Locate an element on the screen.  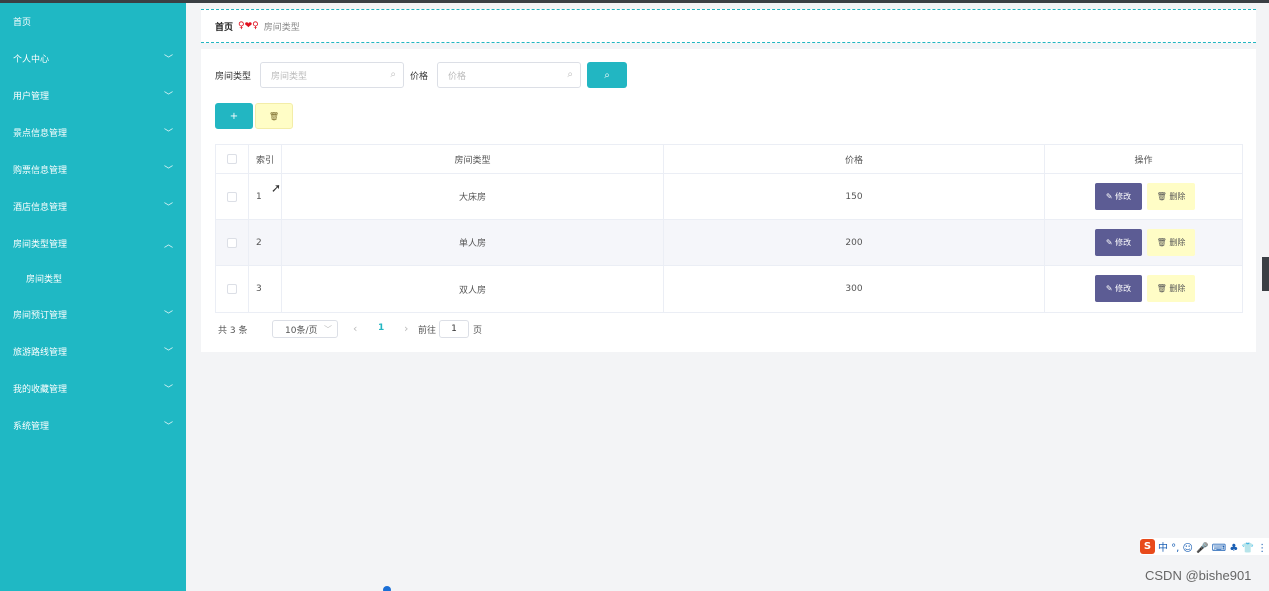
breadcrumb-home: 首页 is located at coordinates (224, 26).